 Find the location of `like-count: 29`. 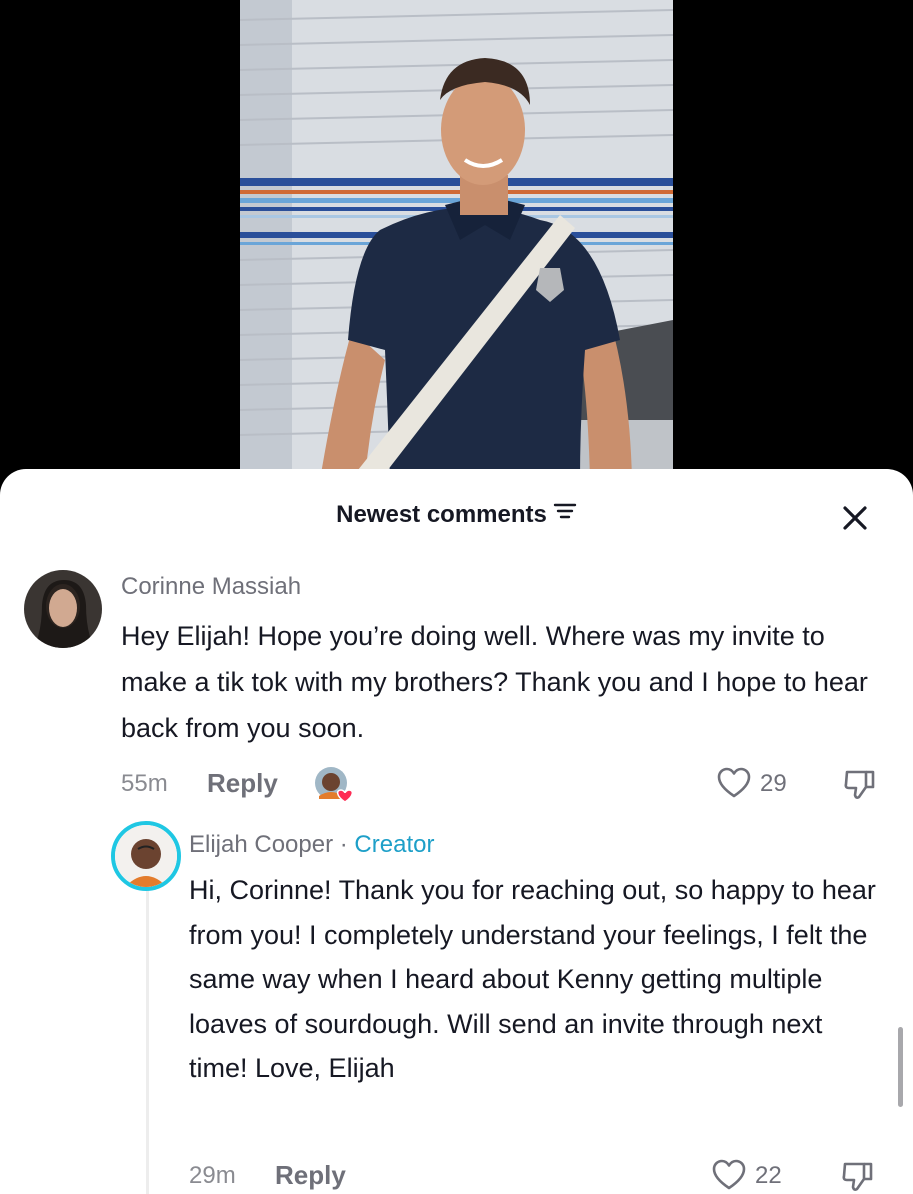

like-count: 29 is located at coordinates (773, 783).